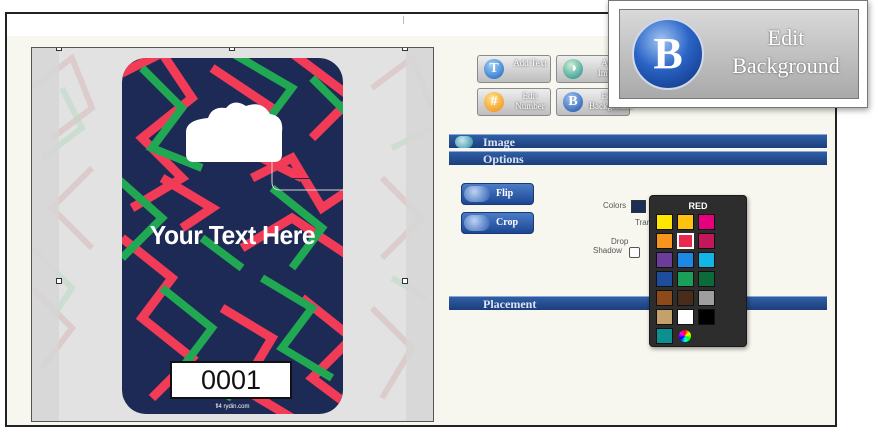 This screenshot has width=881, height=434. What do you see at coordinates (45, 234) in the screenshot?
I see `bleed-guide-left` at bounding box center [45, 234].